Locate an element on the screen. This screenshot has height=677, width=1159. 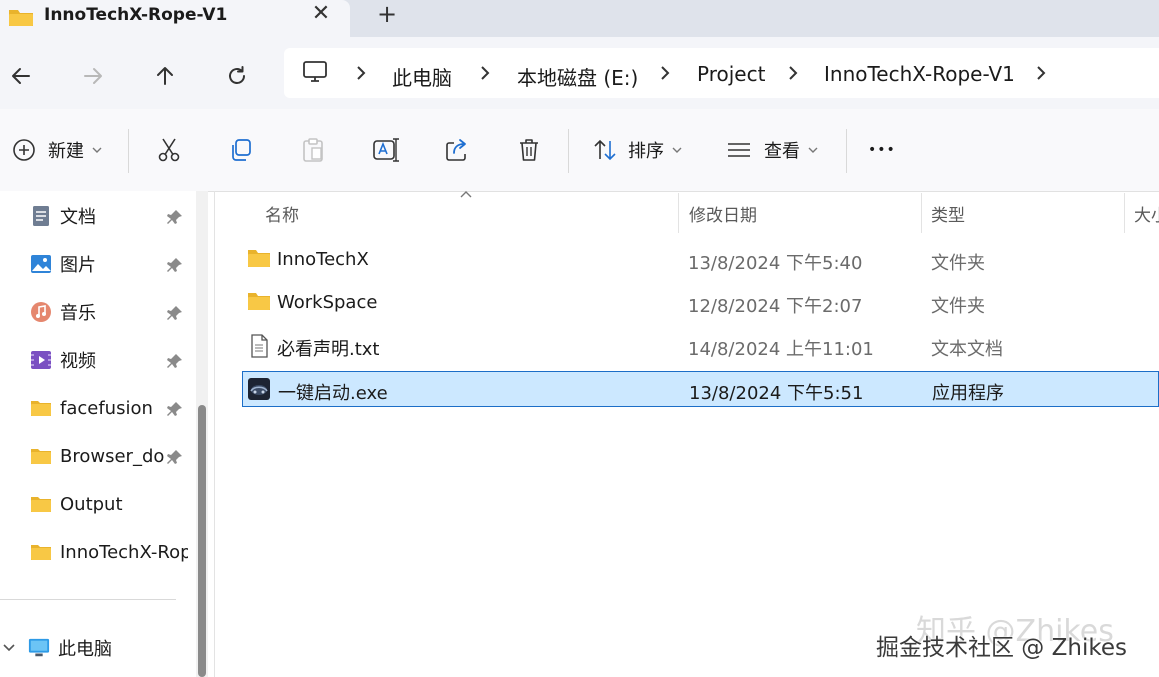
up-button is located at coordinates (165, 76).